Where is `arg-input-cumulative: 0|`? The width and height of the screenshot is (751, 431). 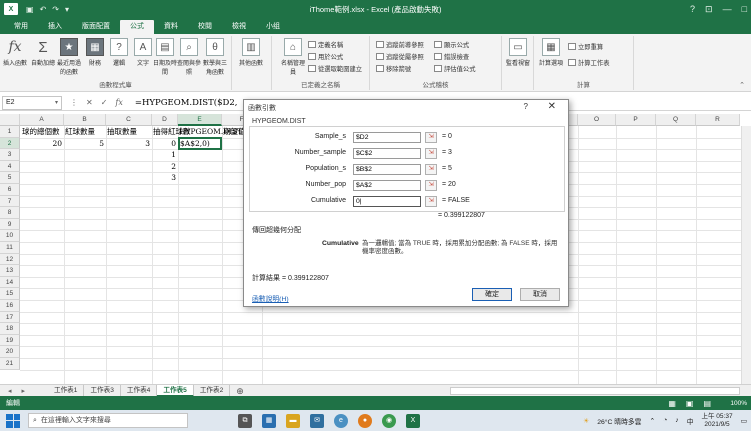 arg-input-cumulative: 0| is located at coordinates (387, 201).